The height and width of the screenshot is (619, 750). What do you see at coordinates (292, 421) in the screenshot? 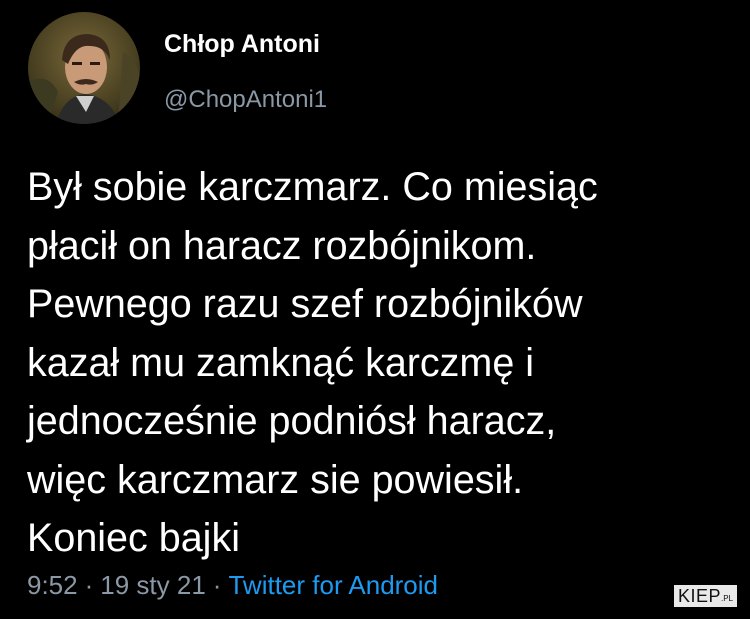
I see `tweet-text-line: jednocześnie podniósł haracz,` at bounding box center [292, 421].